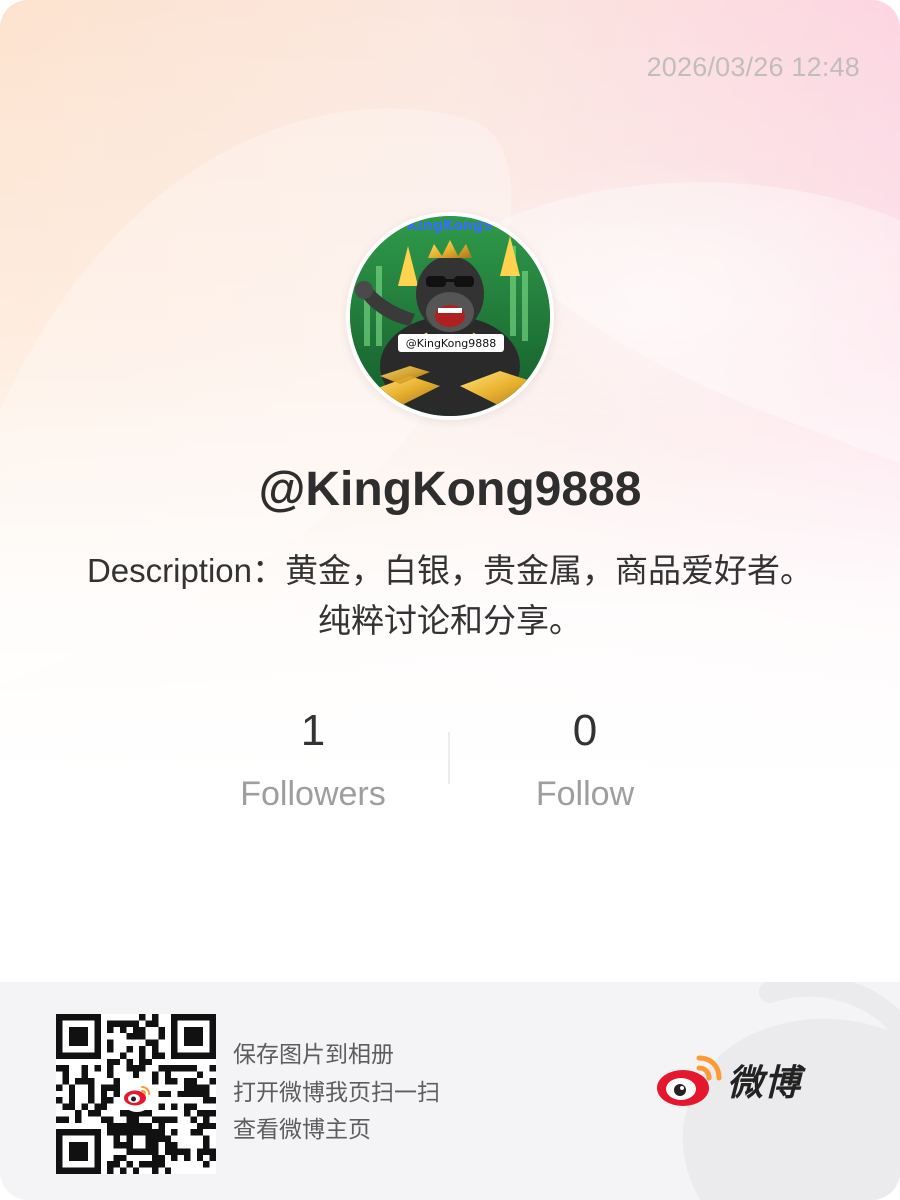 The width and height of the screenshot is (900, 1200). What do you see at coordinates (313, 730) in the screenshot?
I see `followers-count: 1` at bounding box center [313, 730].